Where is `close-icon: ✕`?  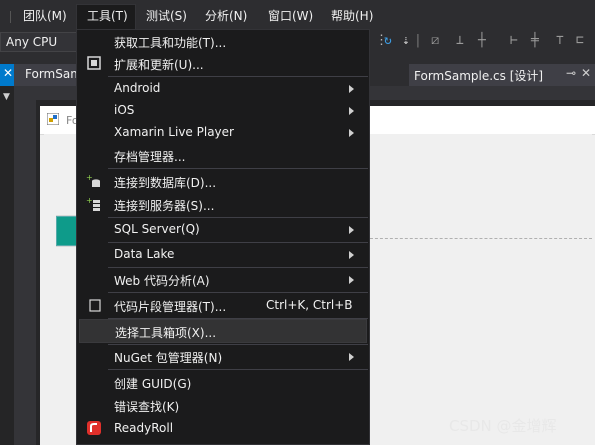 close-icon: ✕ is located at coordinates (586, 73).